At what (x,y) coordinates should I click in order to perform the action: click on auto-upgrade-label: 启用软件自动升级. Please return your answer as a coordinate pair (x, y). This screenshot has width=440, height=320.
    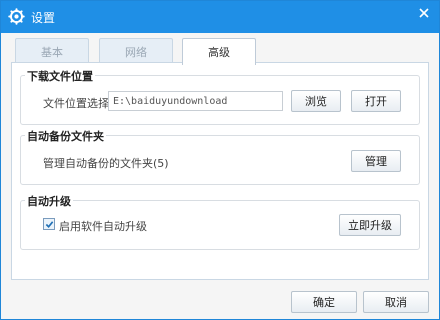
    Looking at the image, I should click on (103, 226).